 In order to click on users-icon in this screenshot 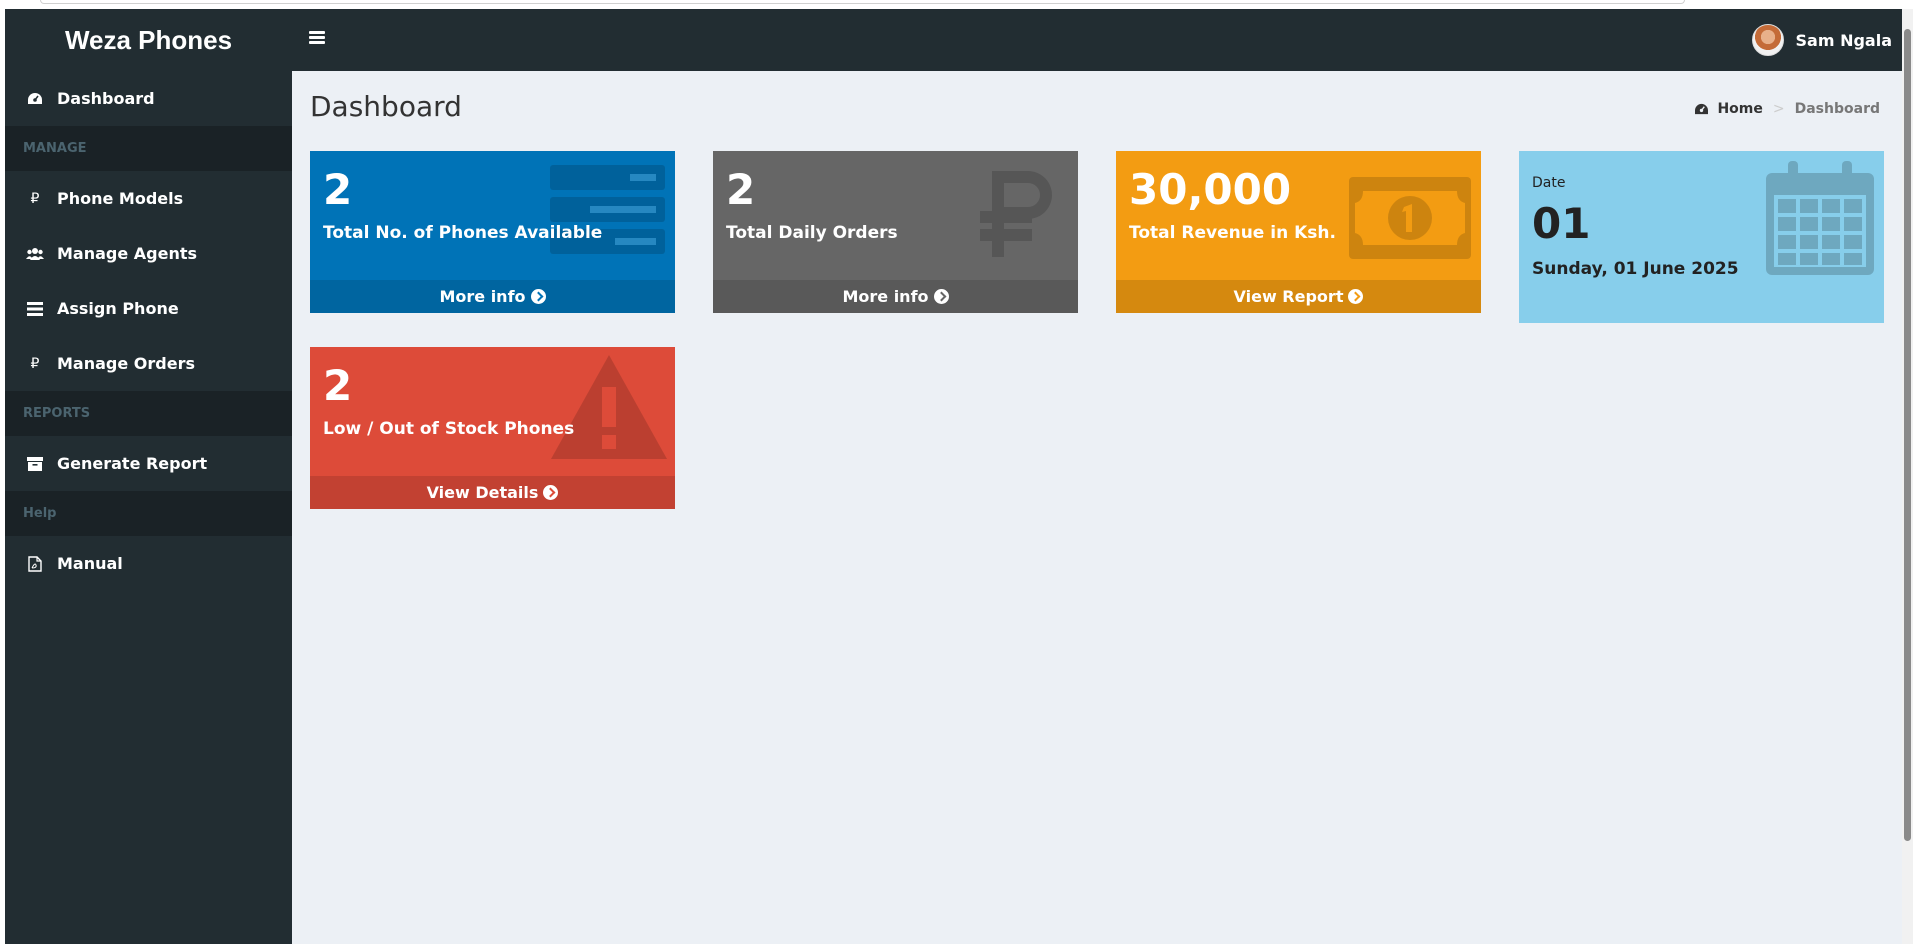, I will do `click(35, 254)`.